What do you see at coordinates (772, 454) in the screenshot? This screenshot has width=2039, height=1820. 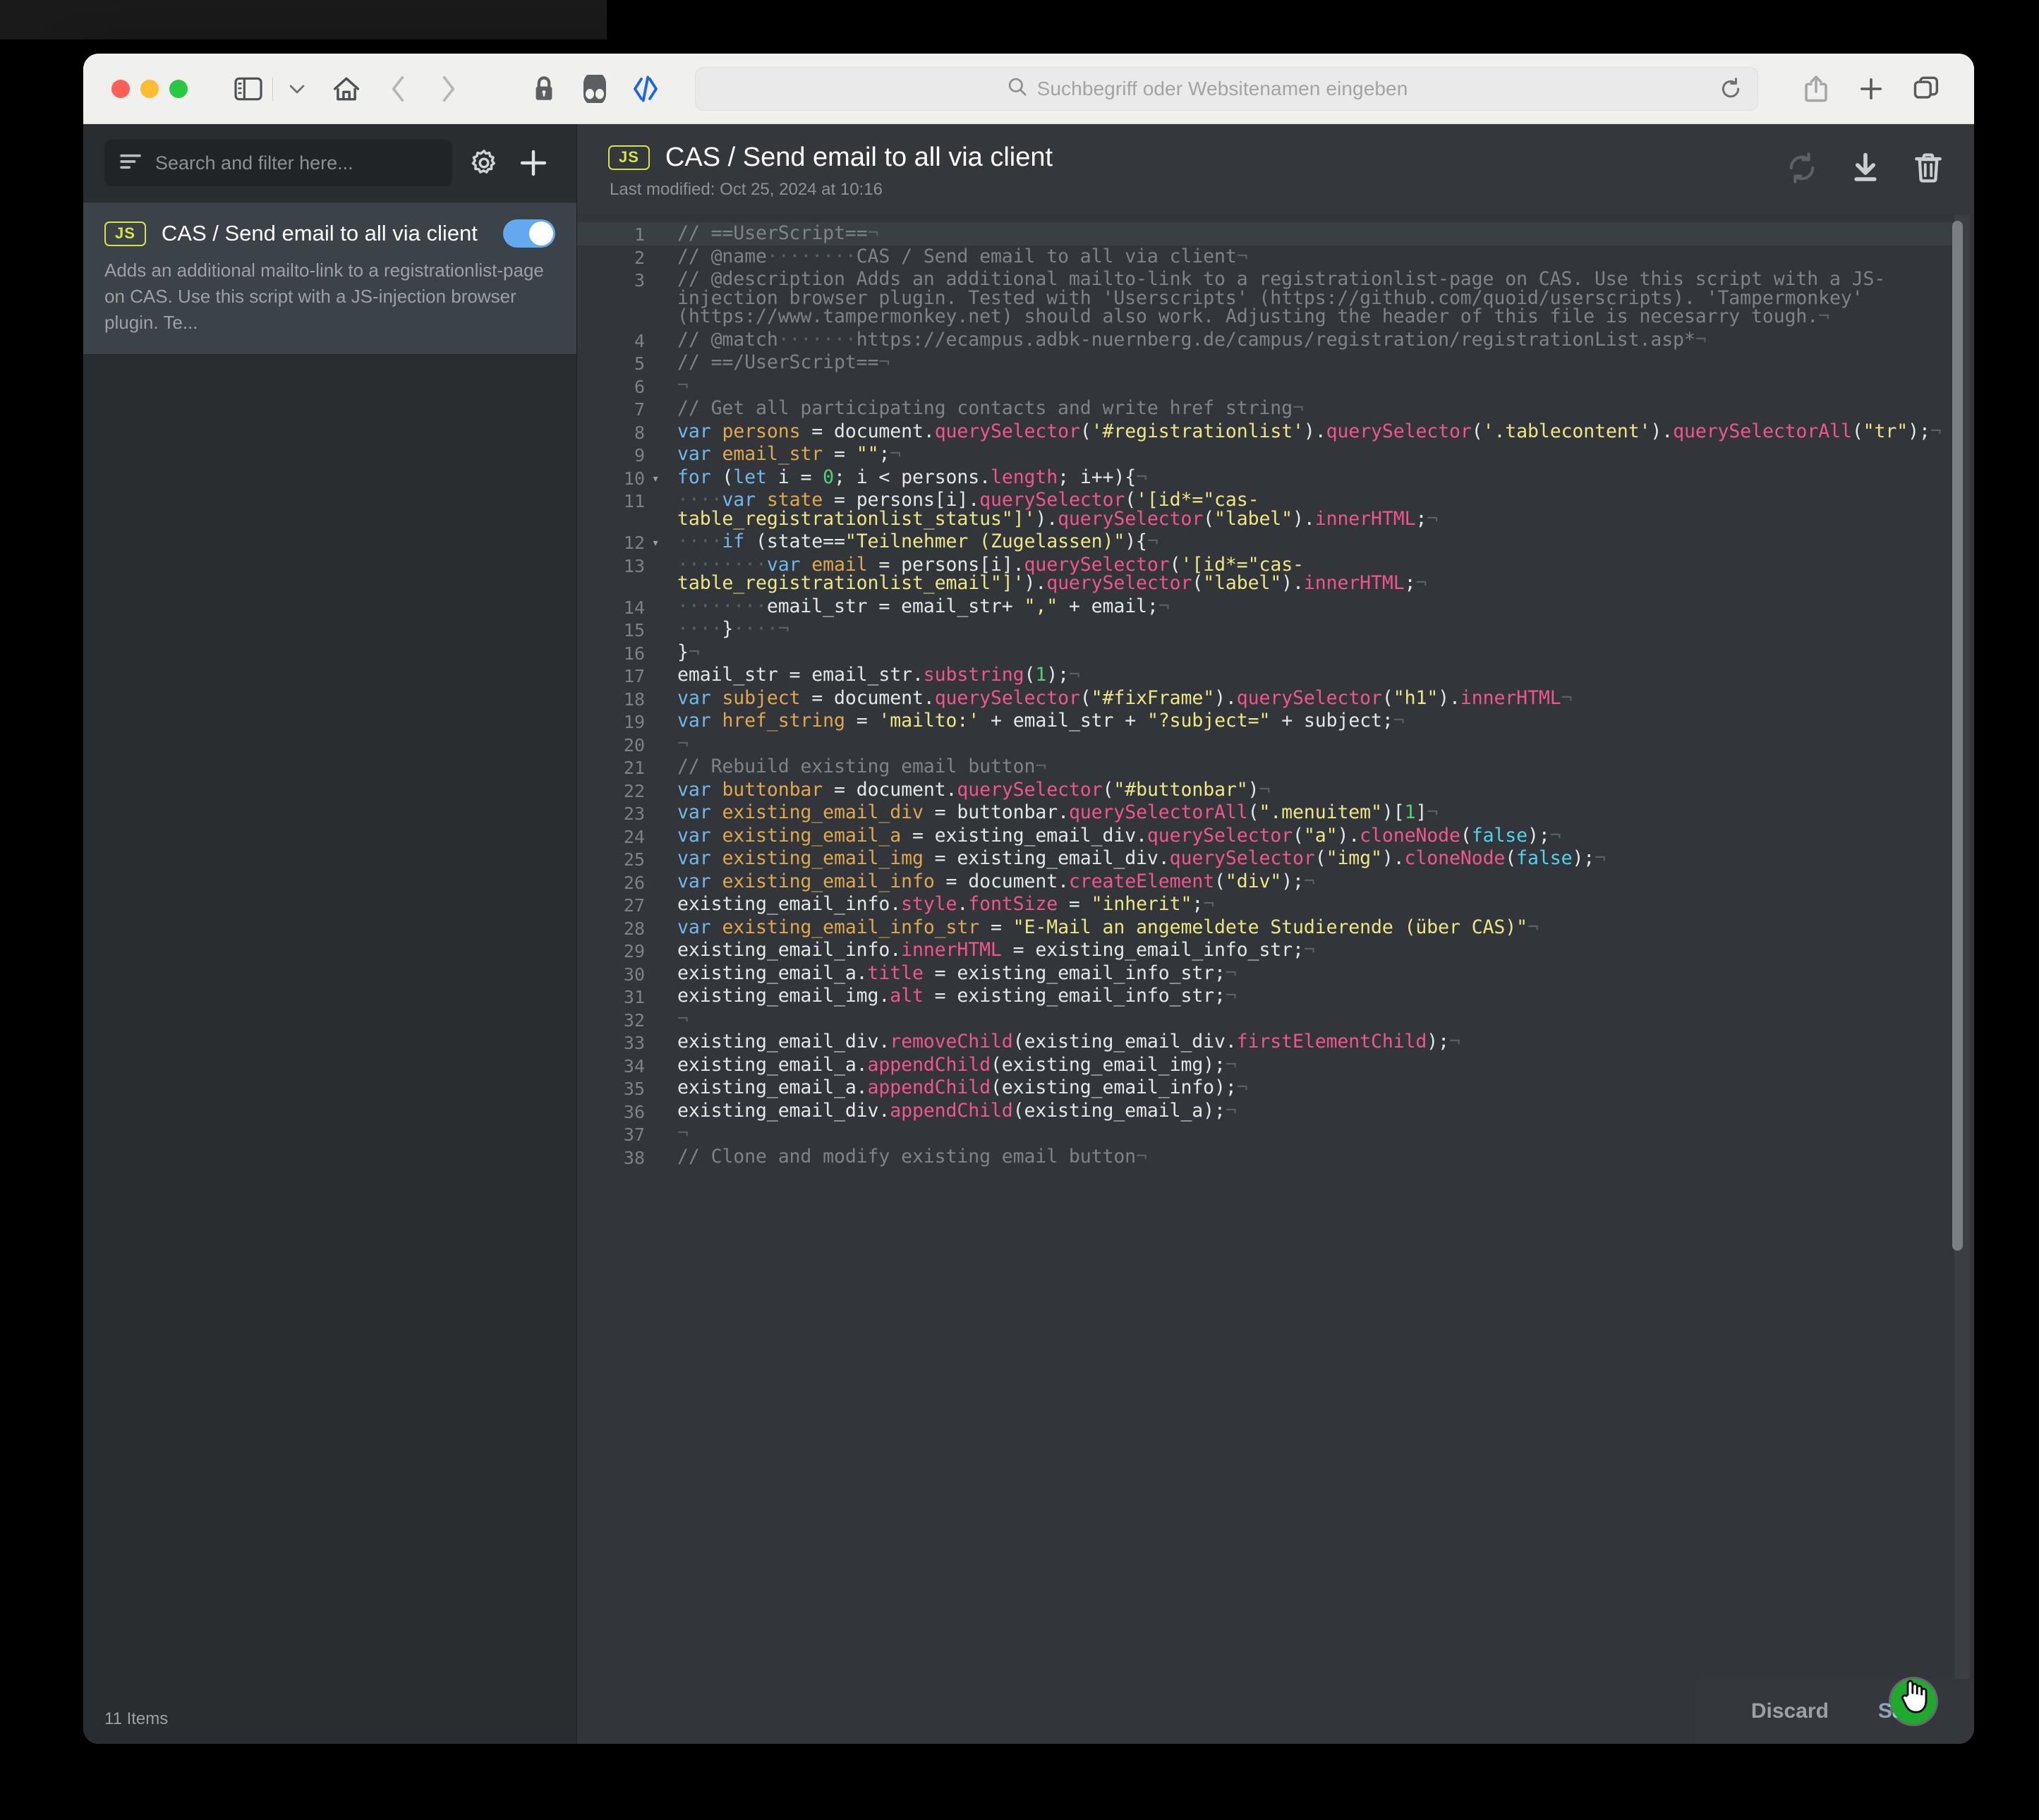 I see `code-token: email_str` at bounding box center [772, 454].